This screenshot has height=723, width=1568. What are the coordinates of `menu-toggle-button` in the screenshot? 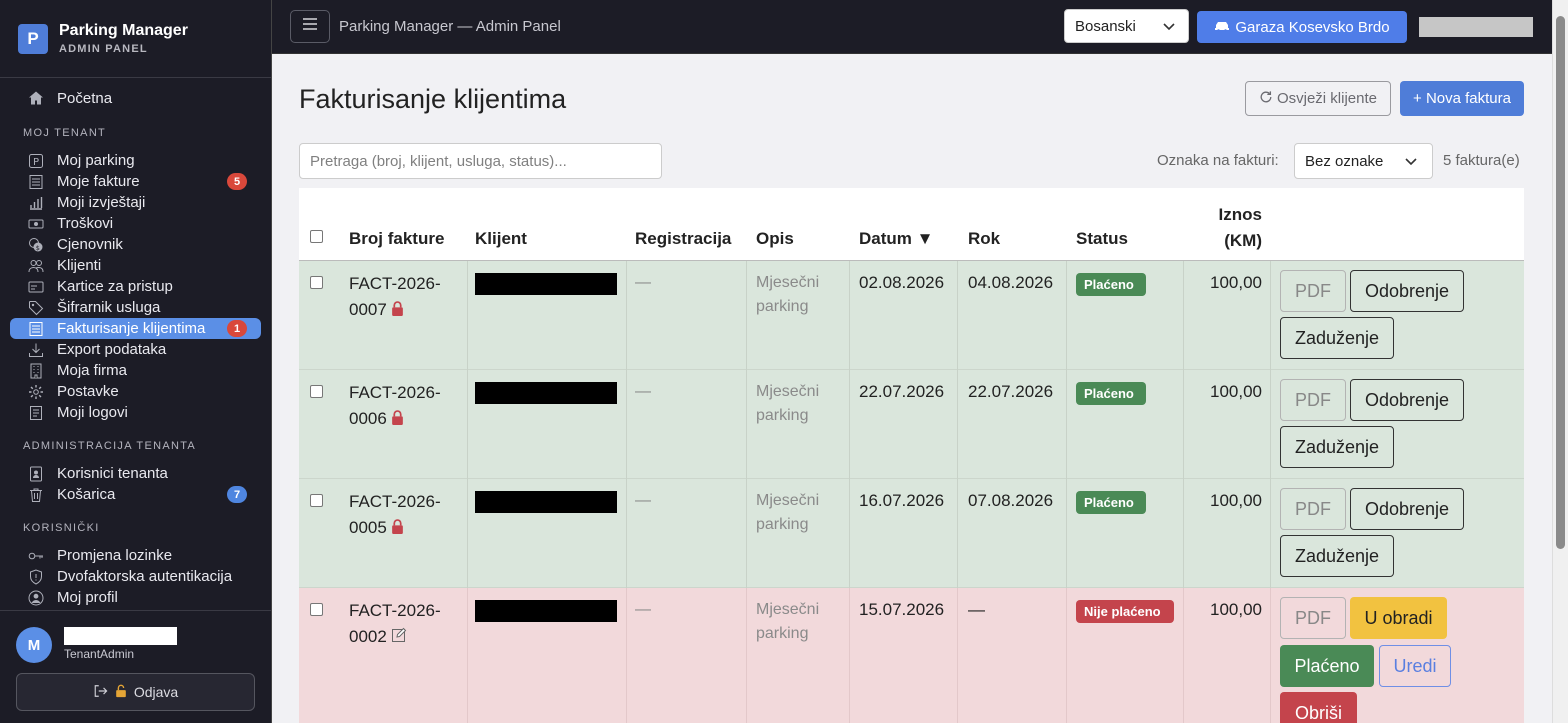 It's located at (310, 26).